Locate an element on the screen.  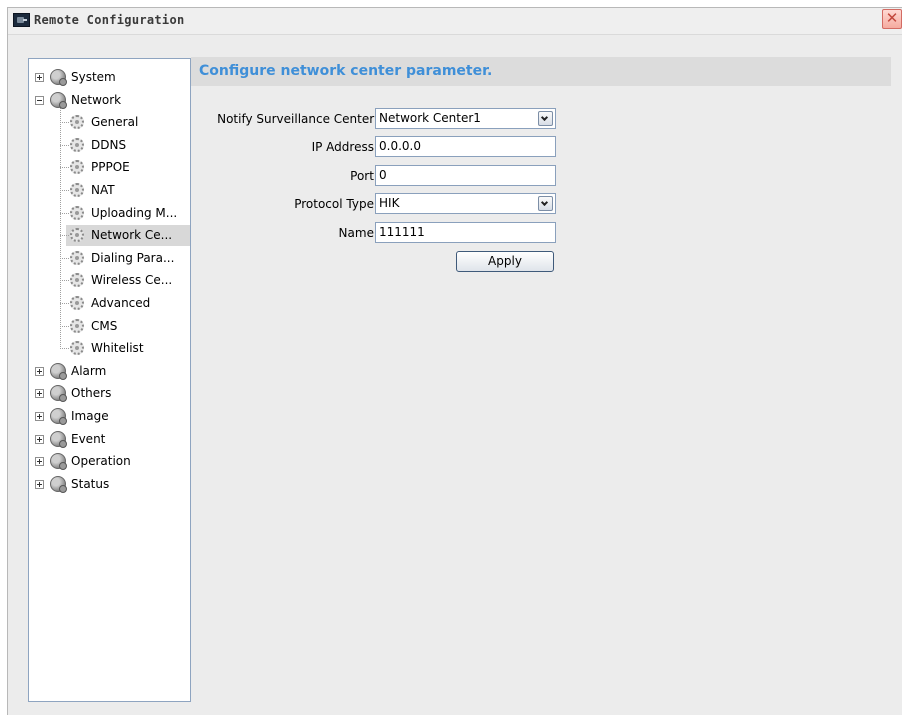
tree-item-nat: NAT is located at coordinates (109, 190).